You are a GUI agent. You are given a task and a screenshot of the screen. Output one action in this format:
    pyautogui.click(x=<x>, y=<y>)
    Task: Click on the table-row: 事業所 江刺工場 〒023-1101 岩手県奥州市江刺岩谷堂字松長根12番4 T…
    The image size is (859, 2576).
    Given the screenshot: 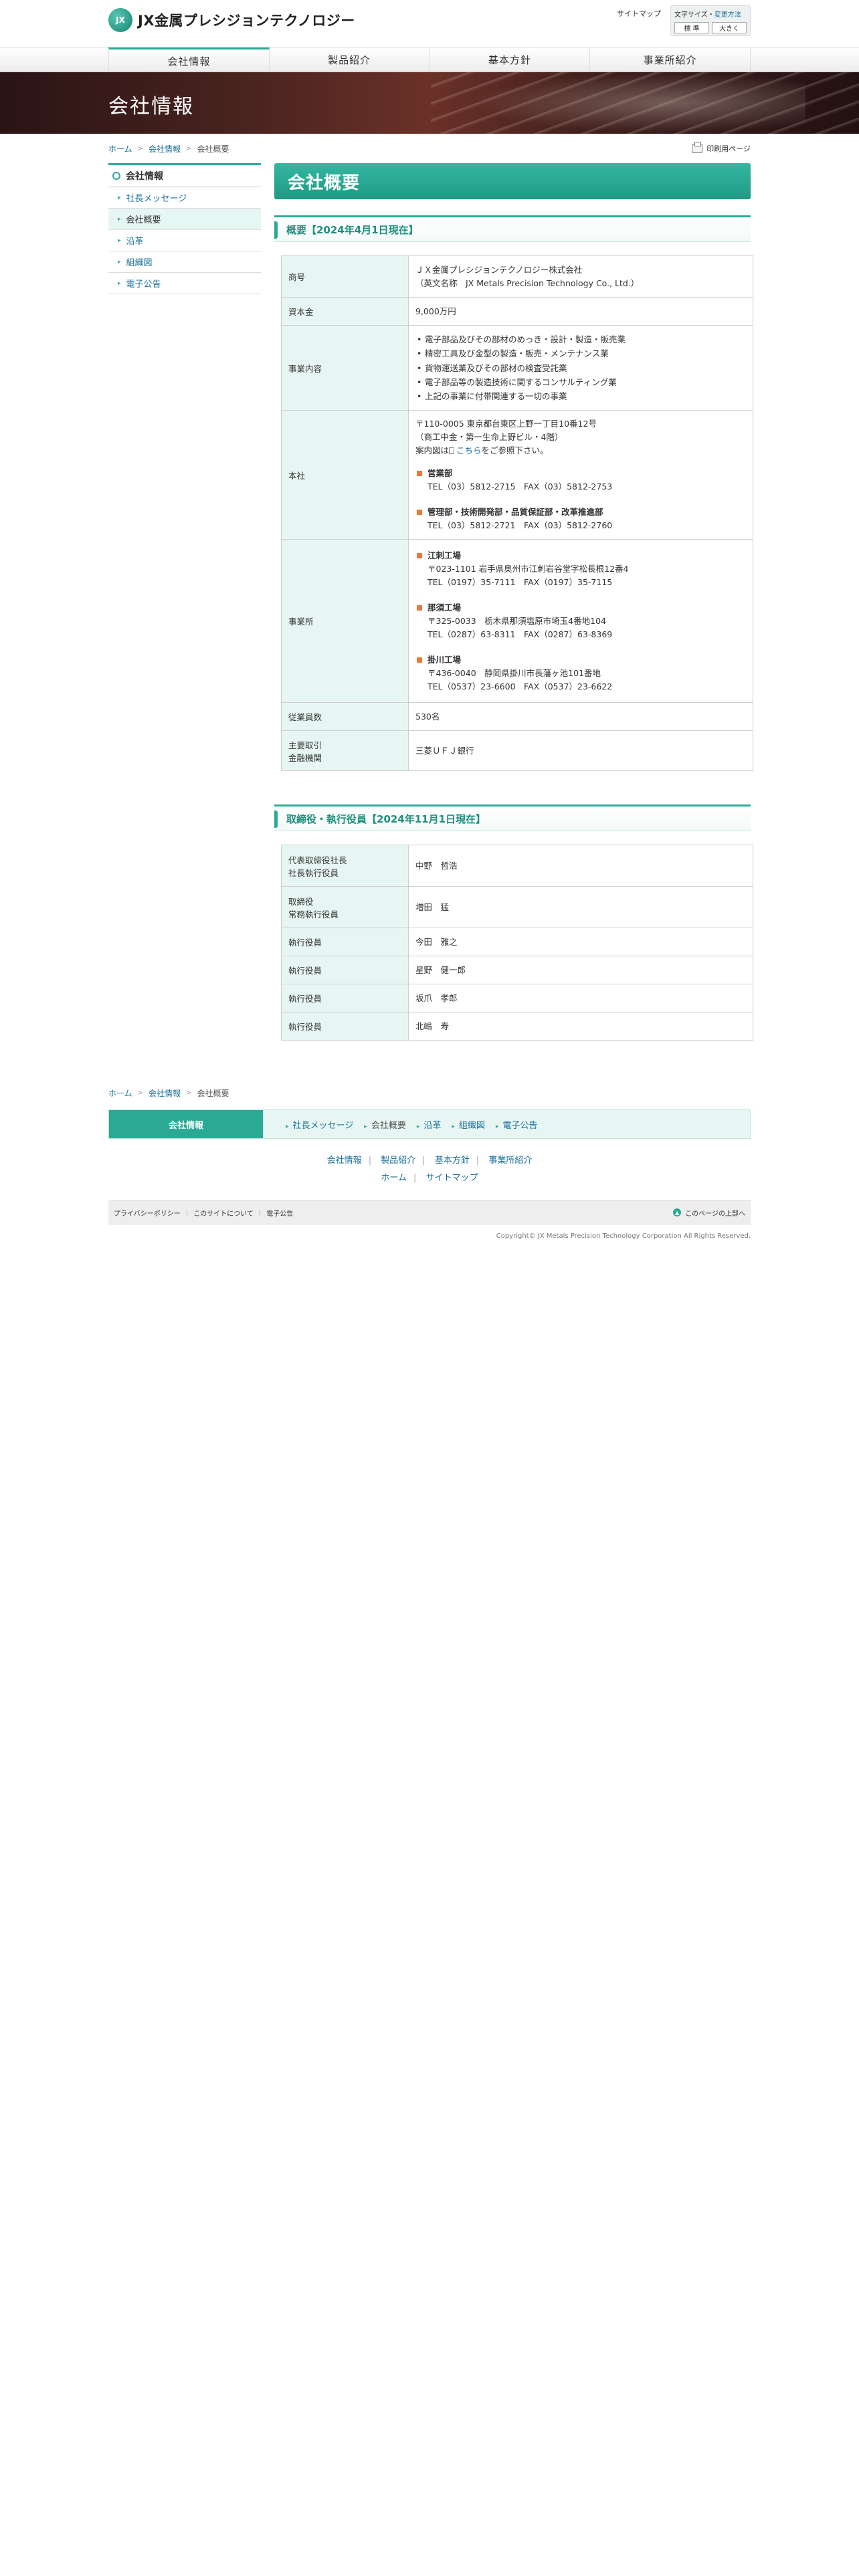 What is the action you would take?
    pyautogui.click(x=517, y=621)
    